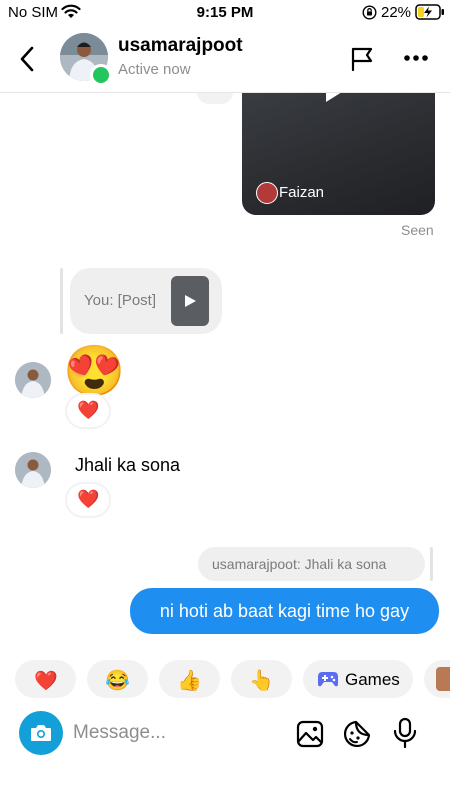 This screenshot has width=450, height=800. I want to click on online-status-dot, so click(101, 75).